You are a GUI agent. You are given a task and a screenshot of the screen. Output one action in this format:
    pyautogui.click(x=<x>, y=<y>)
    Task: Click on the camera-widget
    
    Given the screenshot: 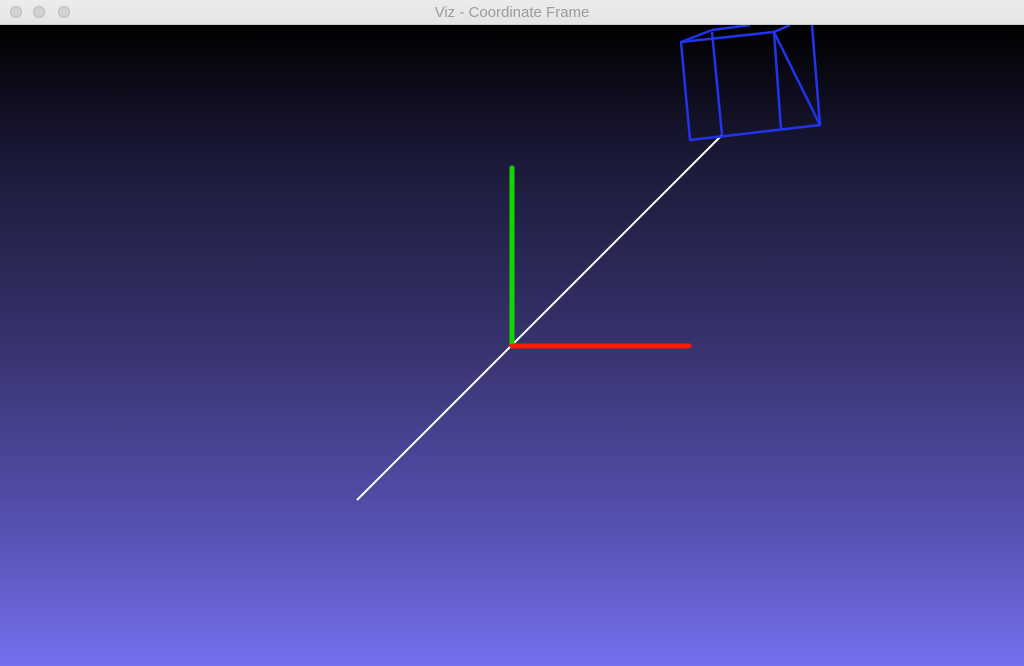 What is the action you would take?
    pyautogui.click(x=750, y=83)
    